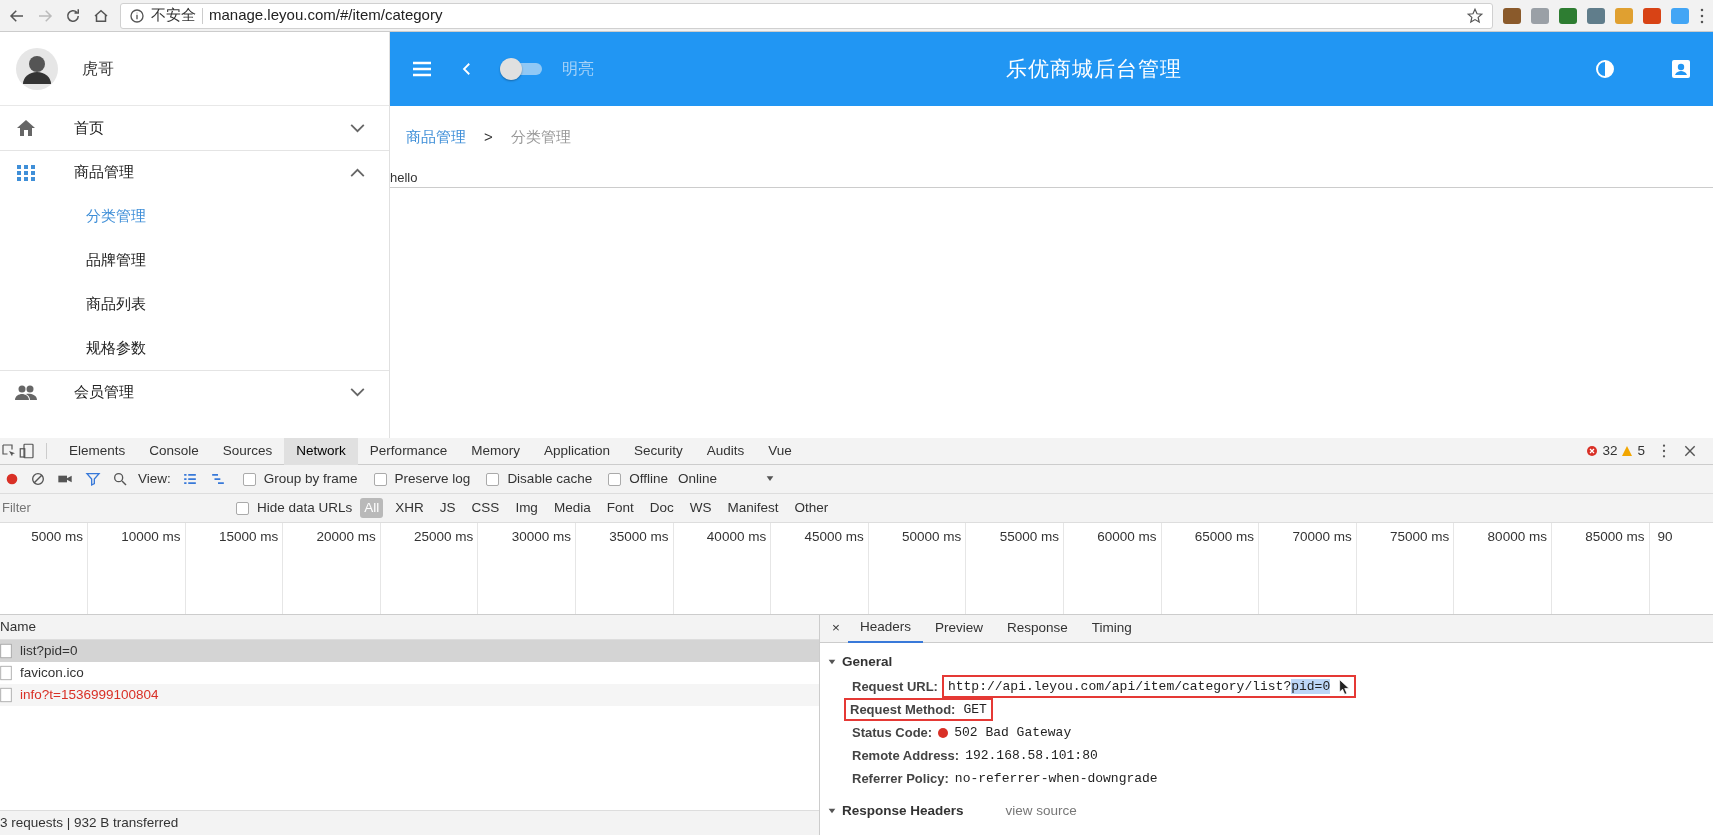 The height and width of the screenshot is (835, 1713). Describe the element at coordinates (194, 128) in the screenshot. I see `menu-item: 首页` at that location.